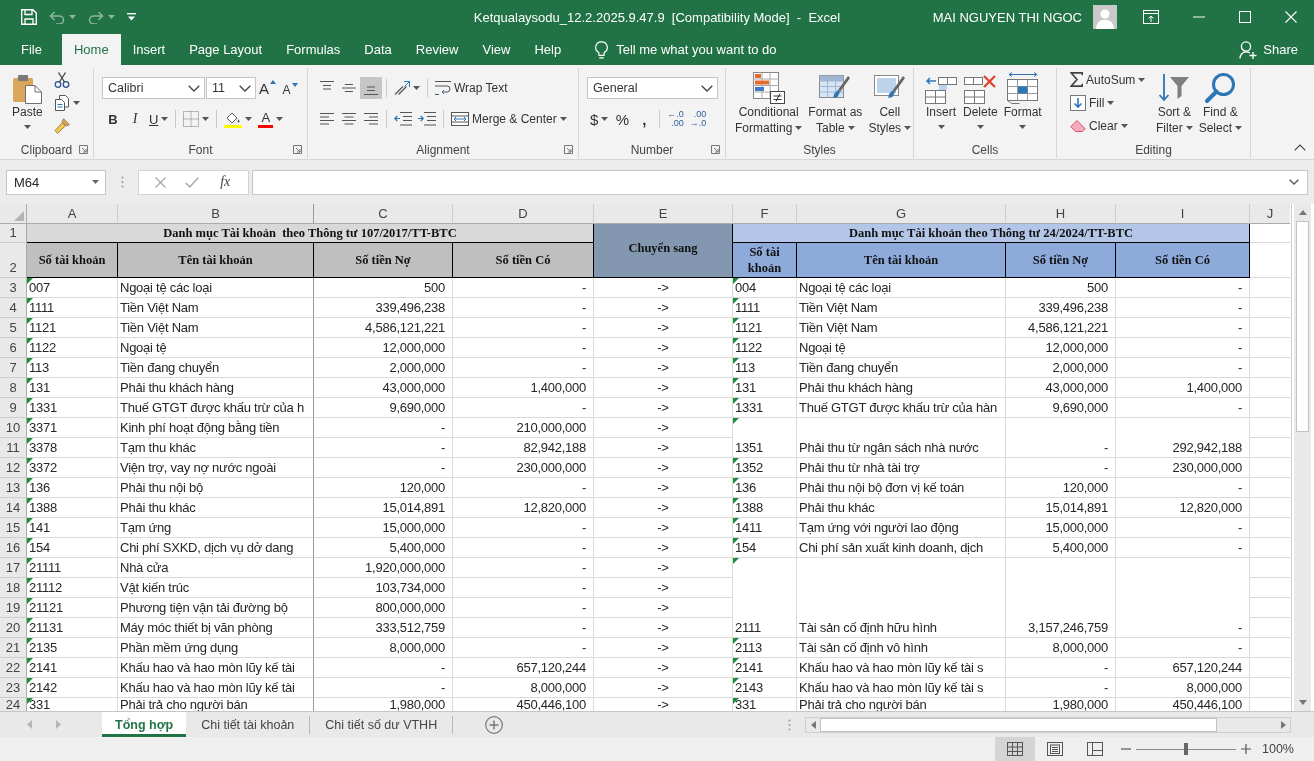 Image resolution: width=1314 pixels, height=761 pixels. I want to click on insert-function-button: fx, so click(225, 182).